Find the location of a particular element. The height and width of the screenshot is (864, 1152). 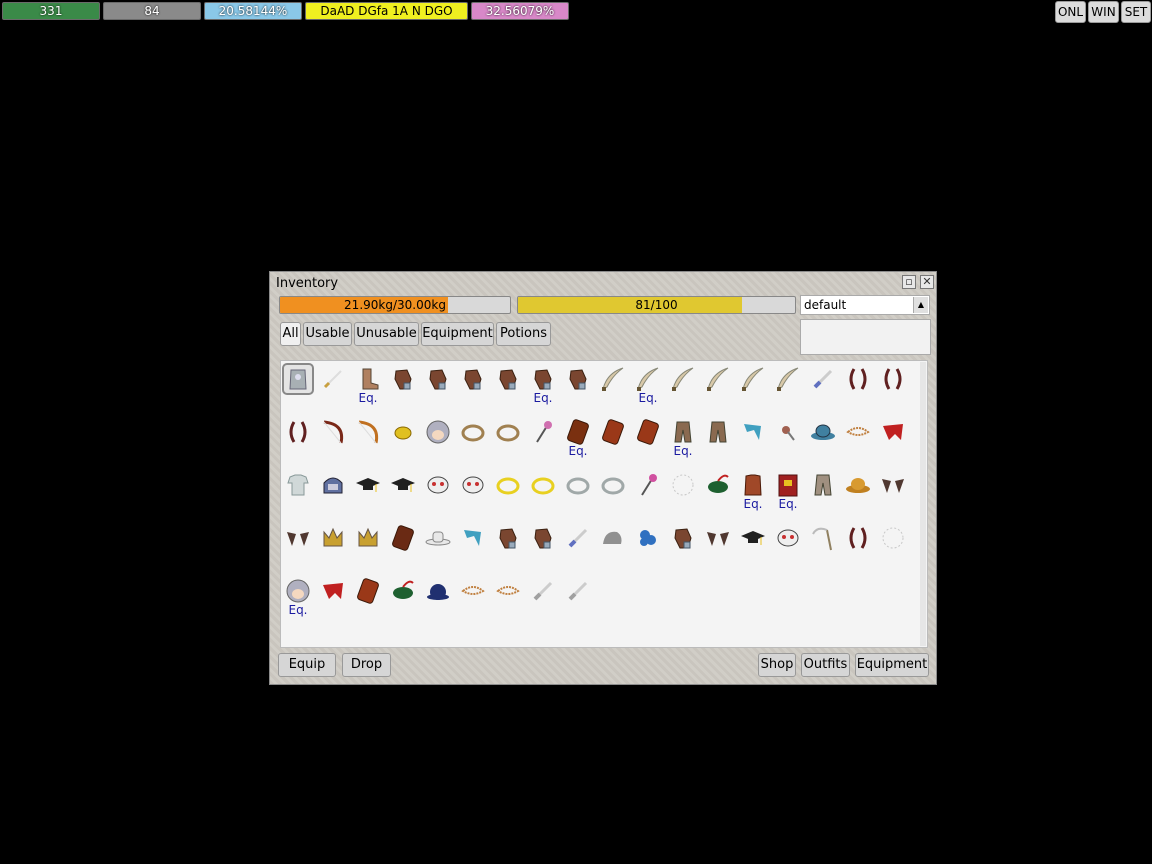

close-button: ✕ is located at coordinates (927, 282).